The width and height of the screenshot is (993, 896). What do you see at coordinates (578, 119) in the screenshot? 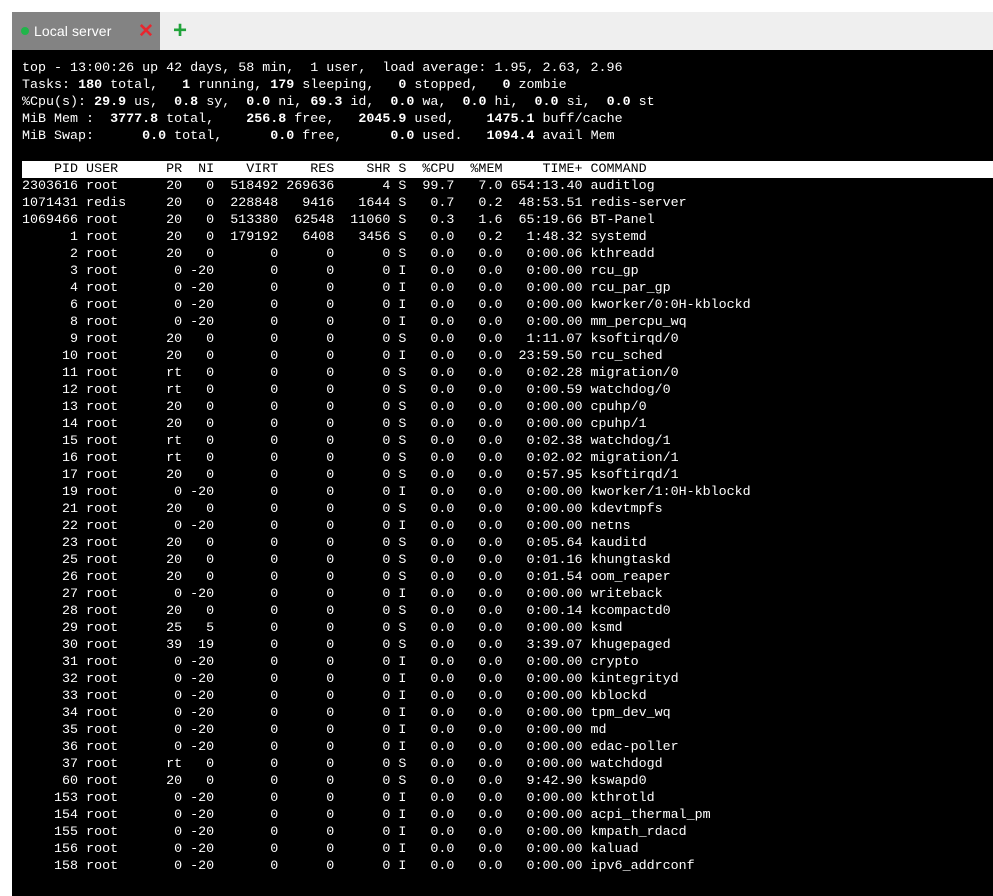
I see `label-text: buff/cache` at bounding box center [578, 119].